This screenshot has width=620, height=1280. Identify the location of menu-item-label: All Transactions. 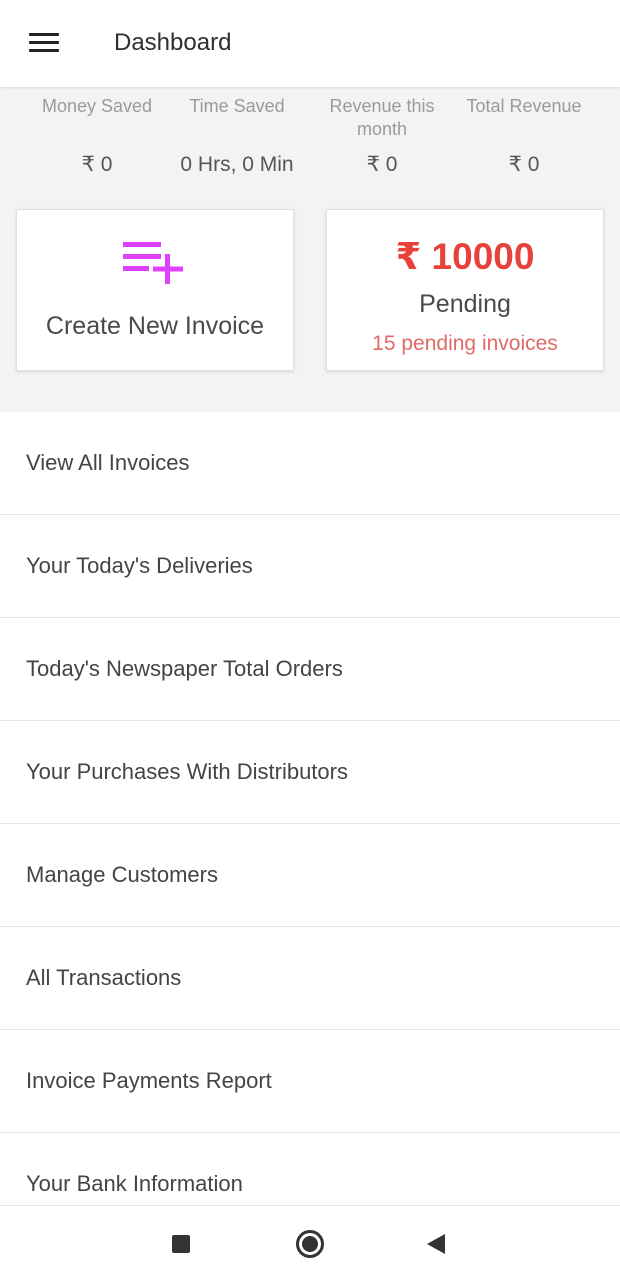
(104, 977).